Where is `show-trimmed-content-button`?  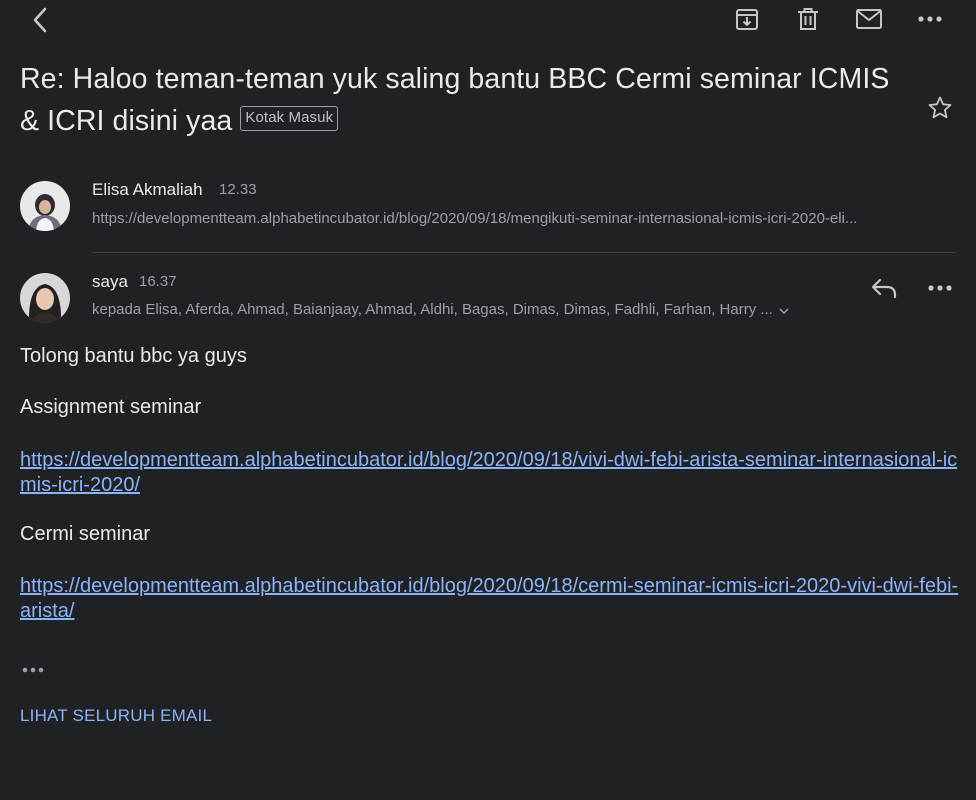
show-trimmed-content-button is located at coordinates (33, 670).